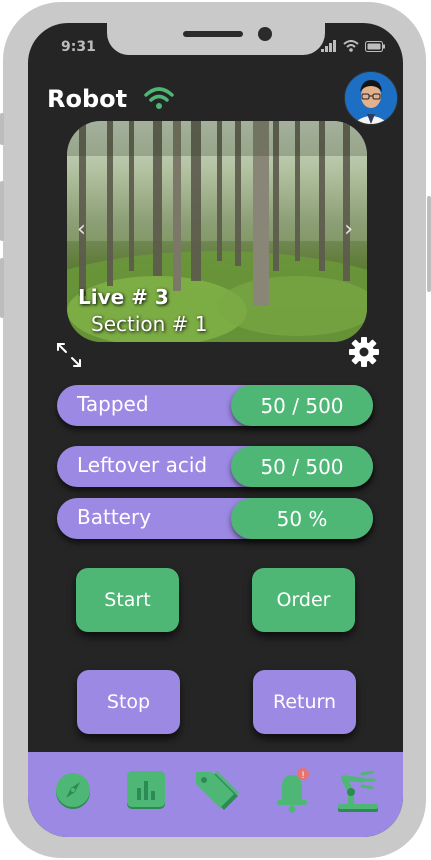 This screenshot has height=860, width=431. I want to click on stat-label: Tapped, so click(113, 404).